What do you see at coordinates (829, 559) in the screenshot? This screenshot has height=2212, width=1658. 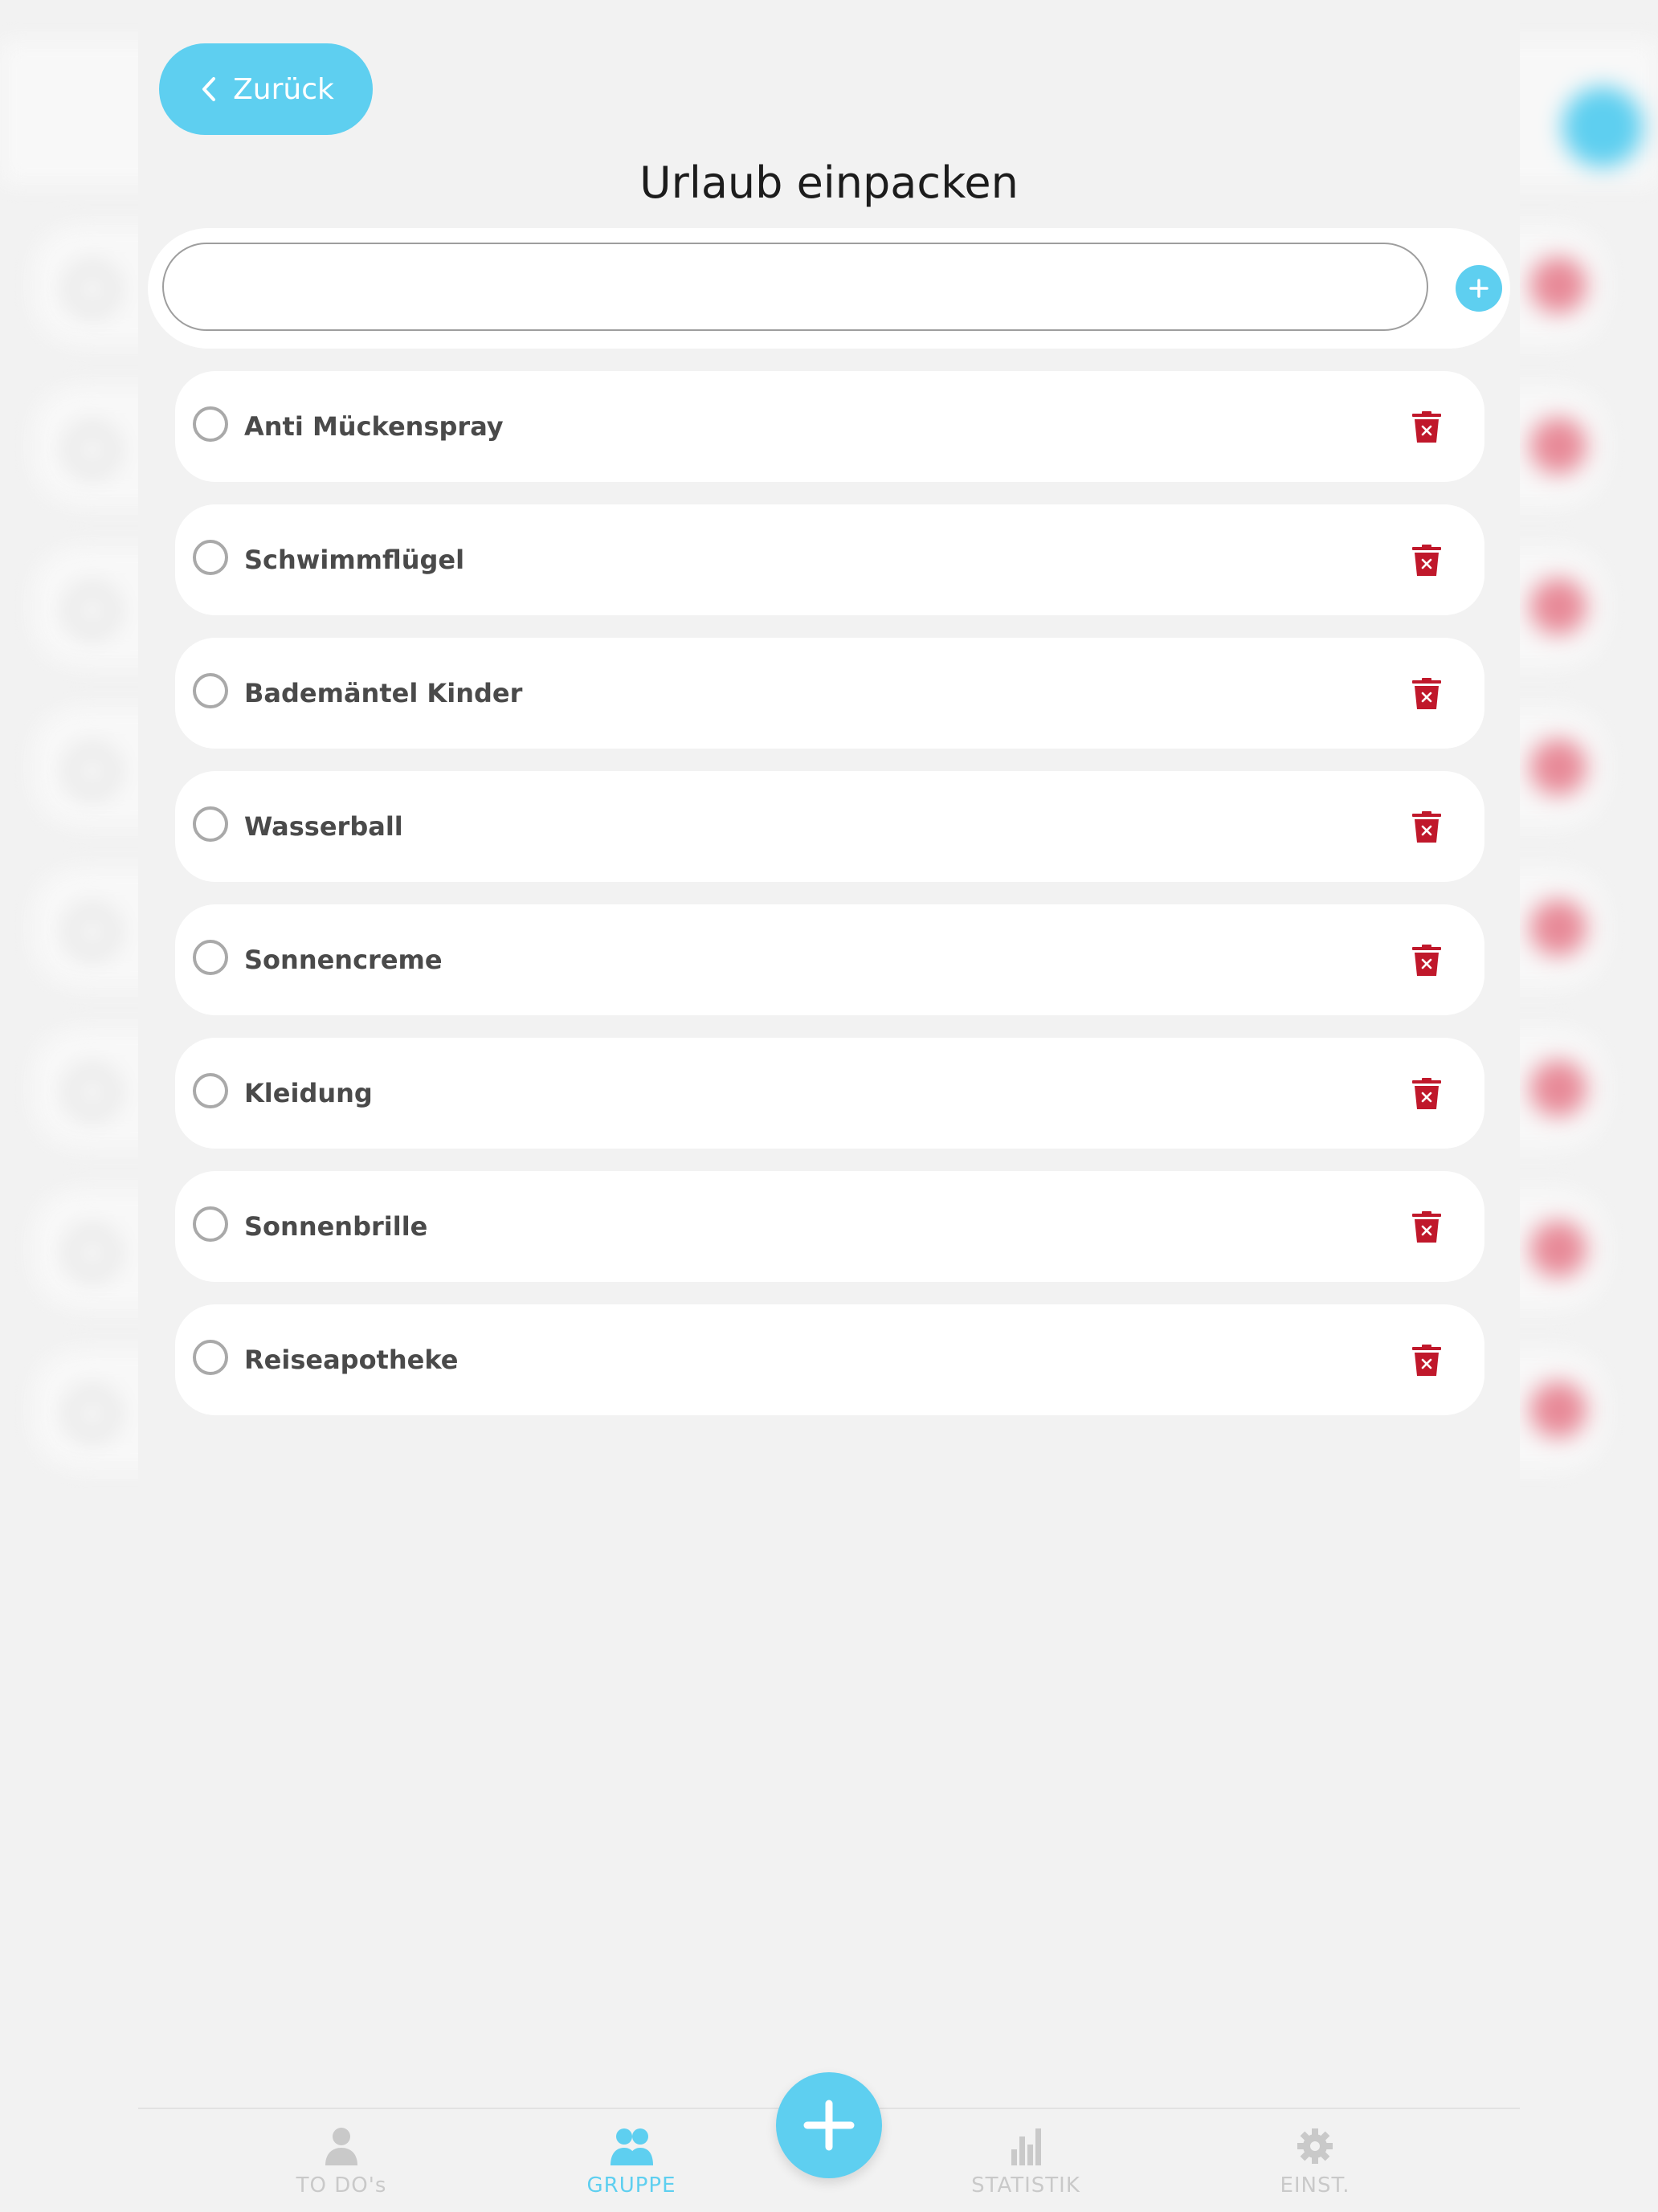 I see `todo-item: Schwimmflügel` at bounding box center [829, 559].